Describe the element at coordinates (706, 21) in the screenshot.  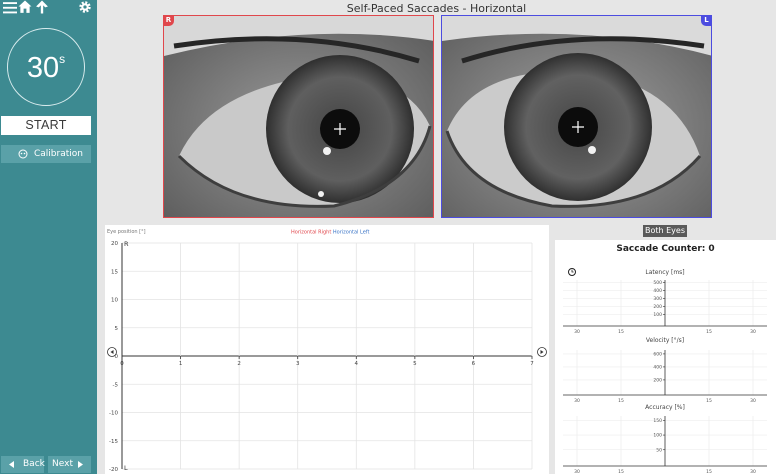
I see `left-eye-tag: L` at that location.